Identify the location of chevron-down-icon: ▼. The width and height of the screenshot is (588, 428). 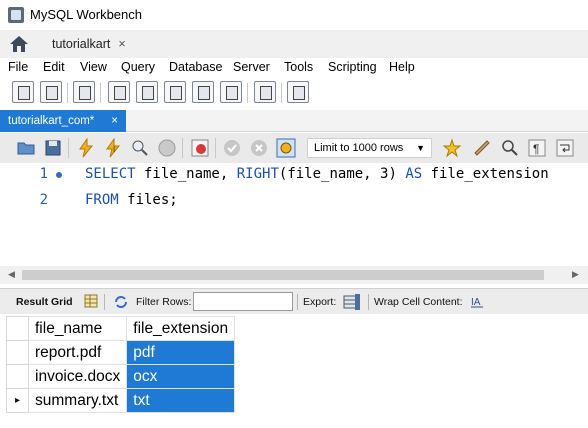
(420, 148).